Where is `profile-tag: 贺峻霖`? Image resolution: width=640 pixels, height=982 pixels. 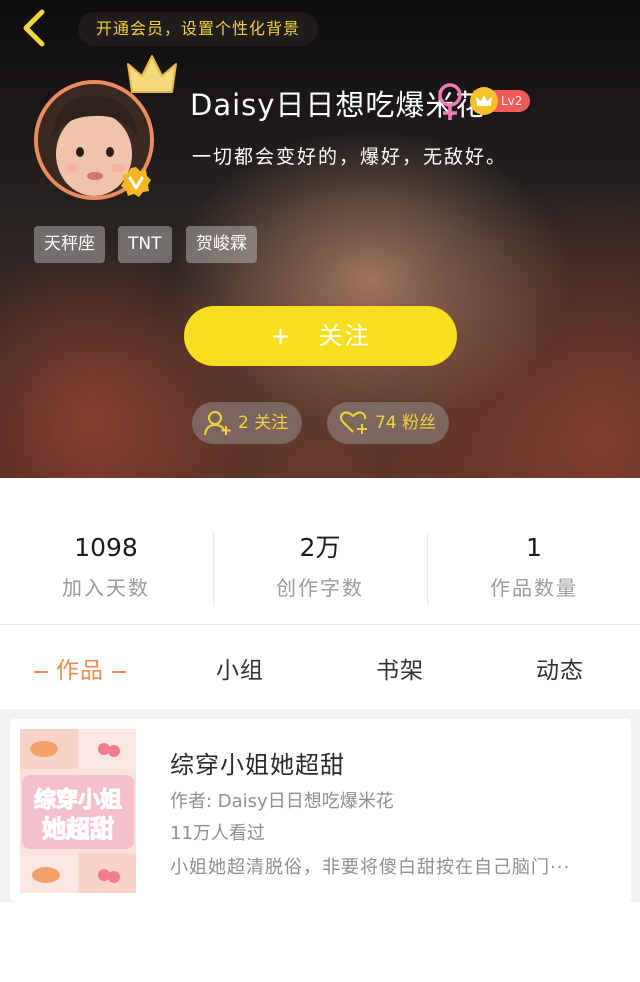
profile-tag: 贺峻霖 is located at coordinates (221, 244).